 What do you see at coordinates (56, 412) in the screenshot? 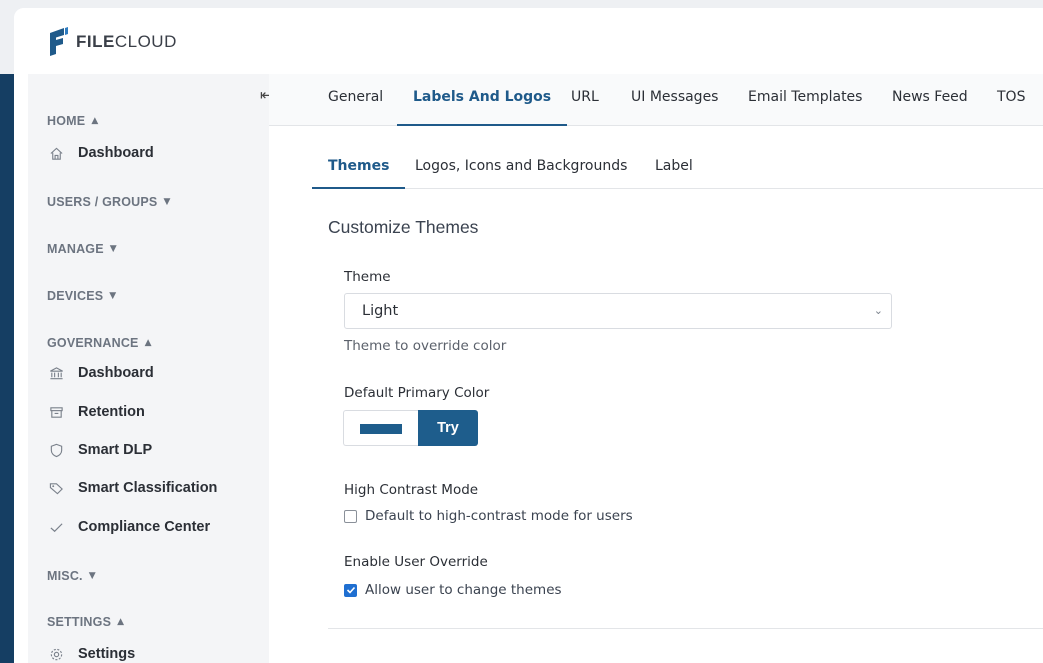
I see `archive-icon` at bounding box center [56, 412].